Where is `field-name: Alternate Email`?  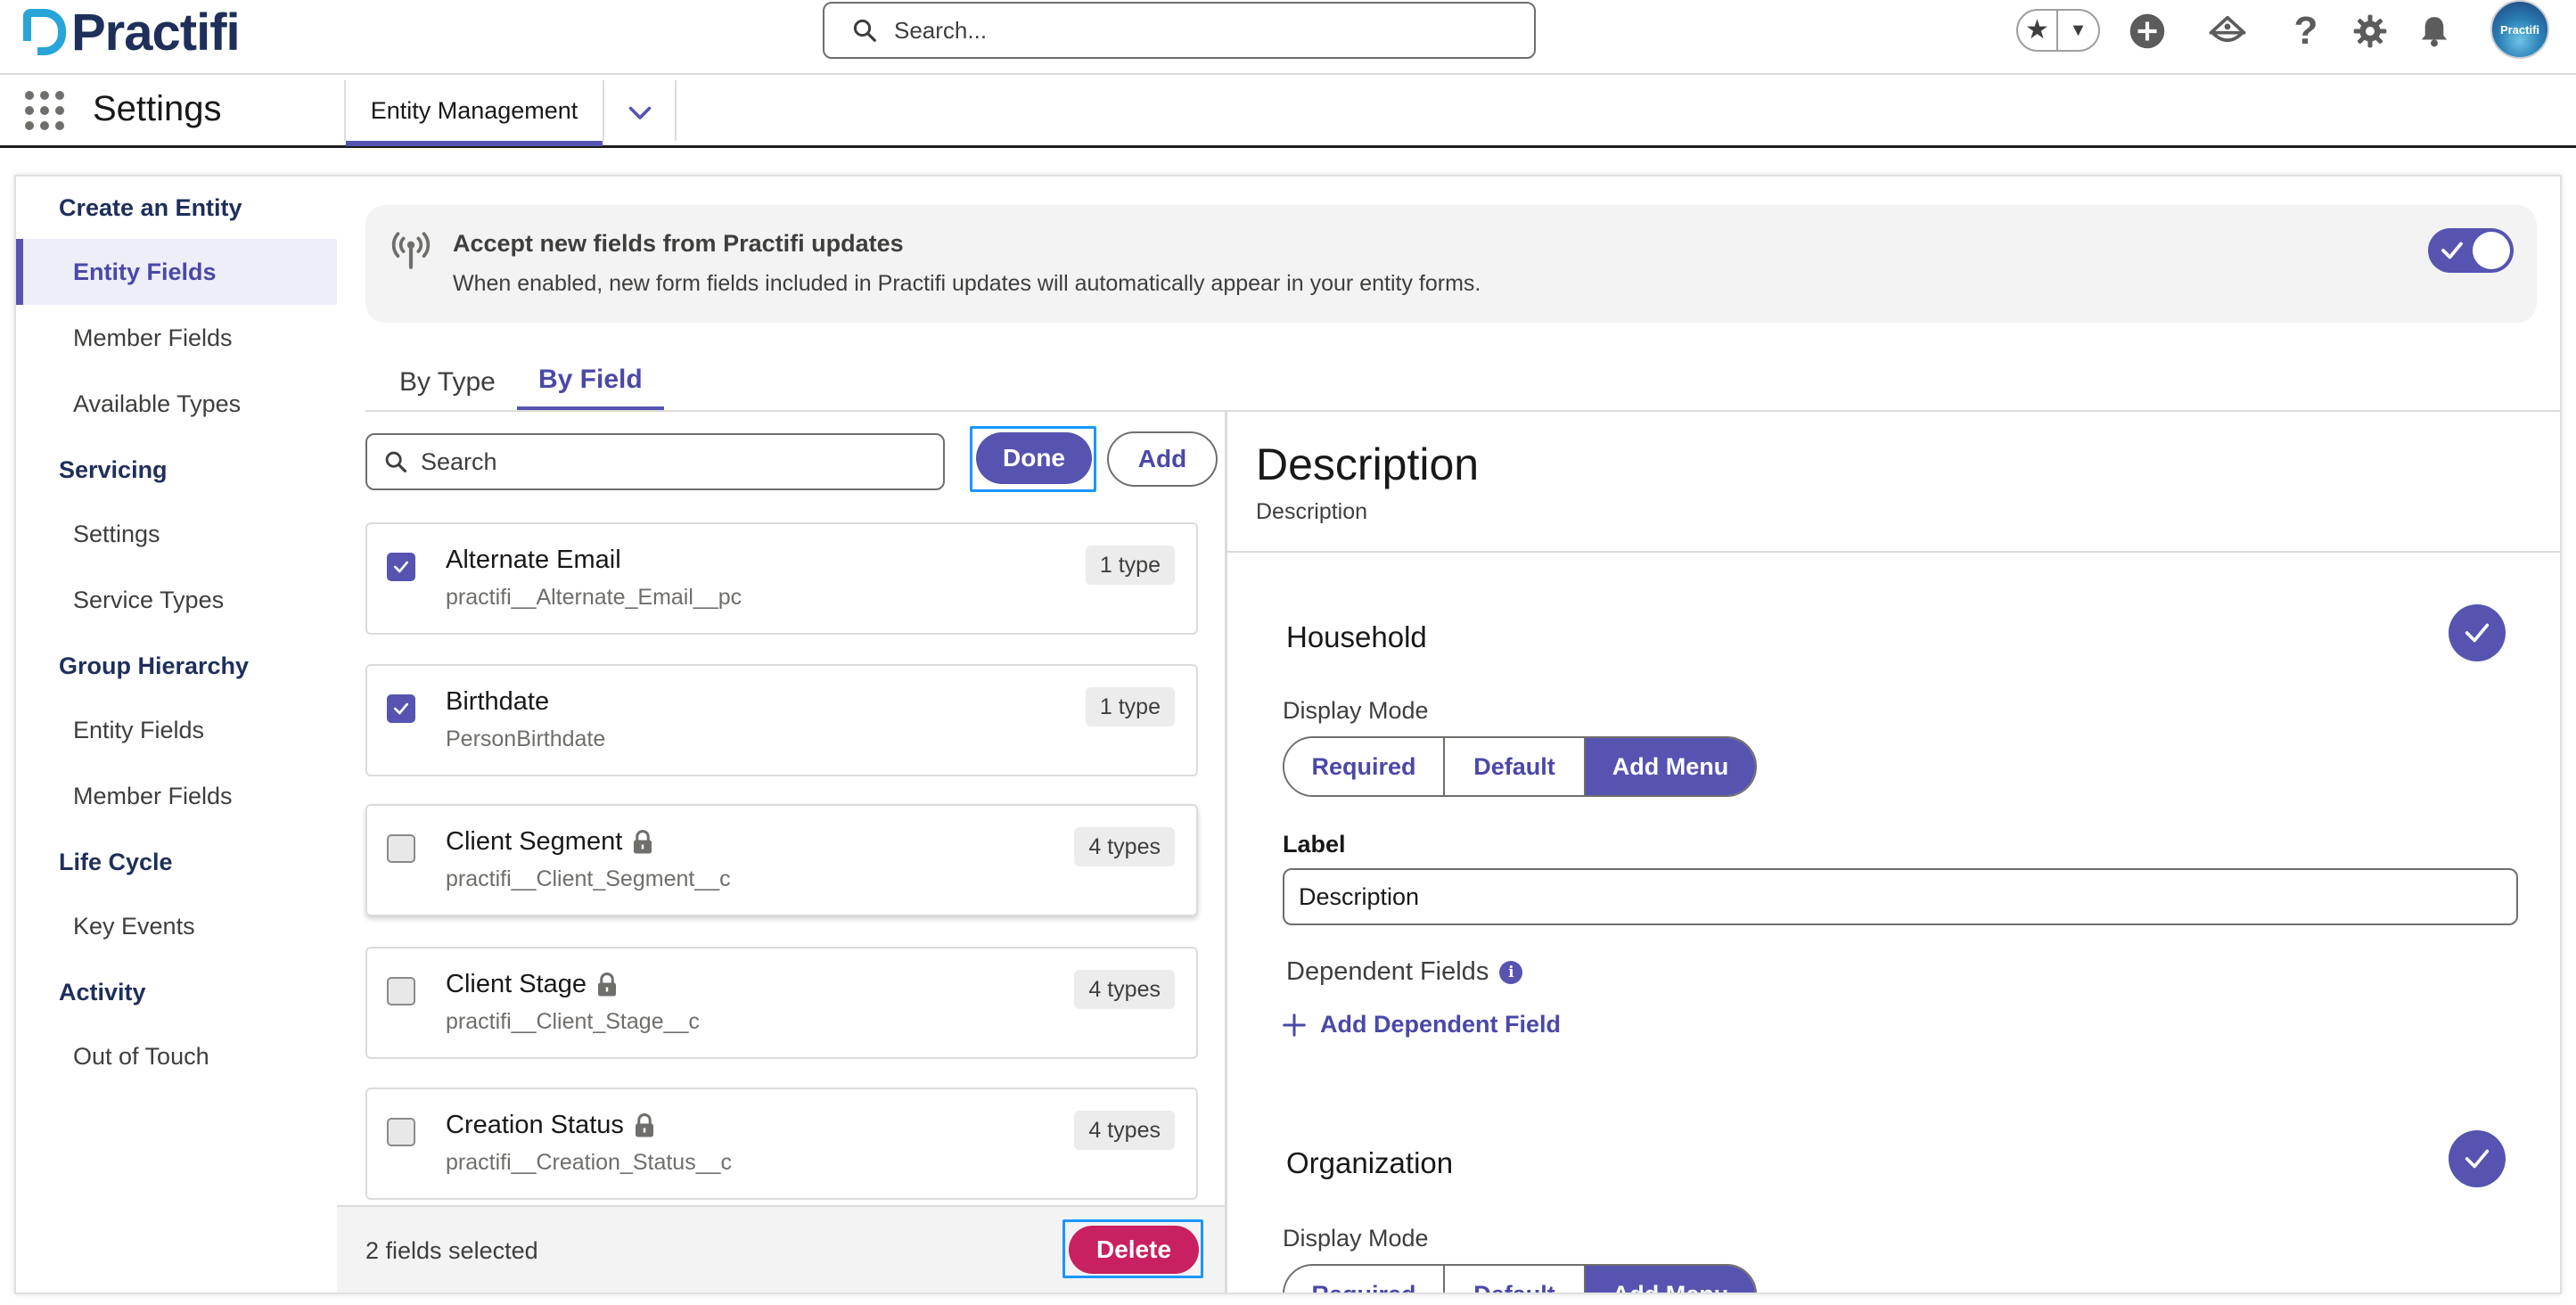
field-name: Alternate Email is located at coordinates (534, 561).